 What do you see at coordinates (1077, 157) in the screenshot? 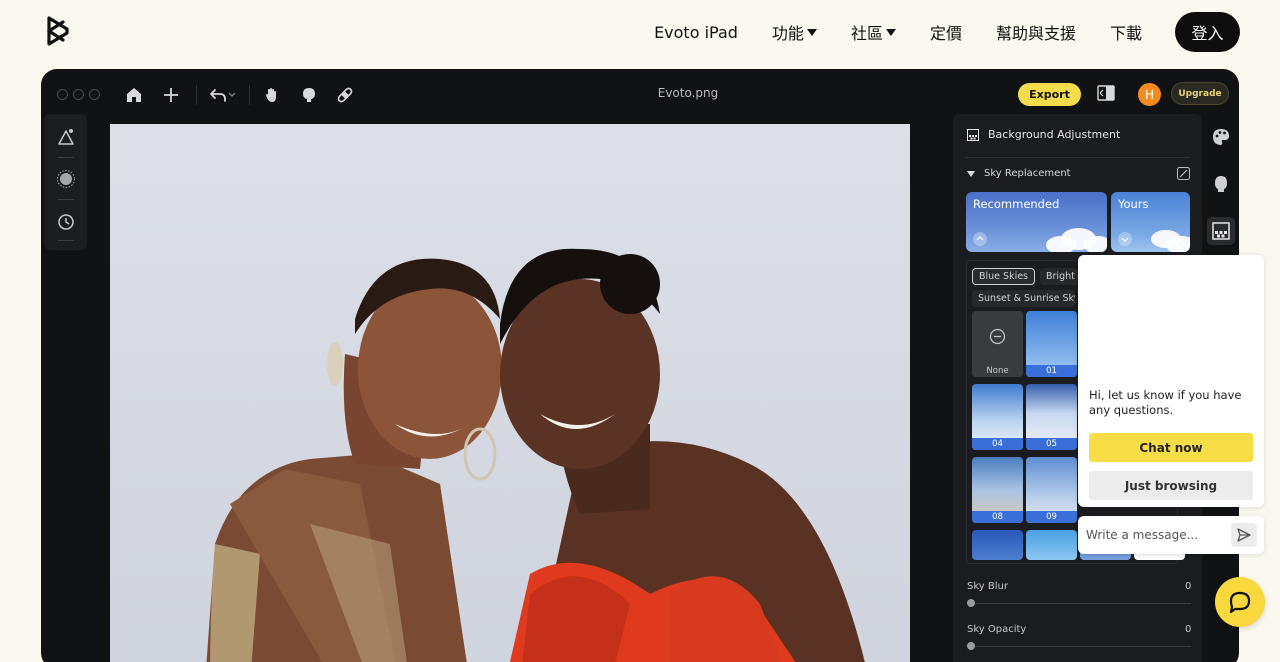
I see `panel-divider` at bounding box center [1077, 157].